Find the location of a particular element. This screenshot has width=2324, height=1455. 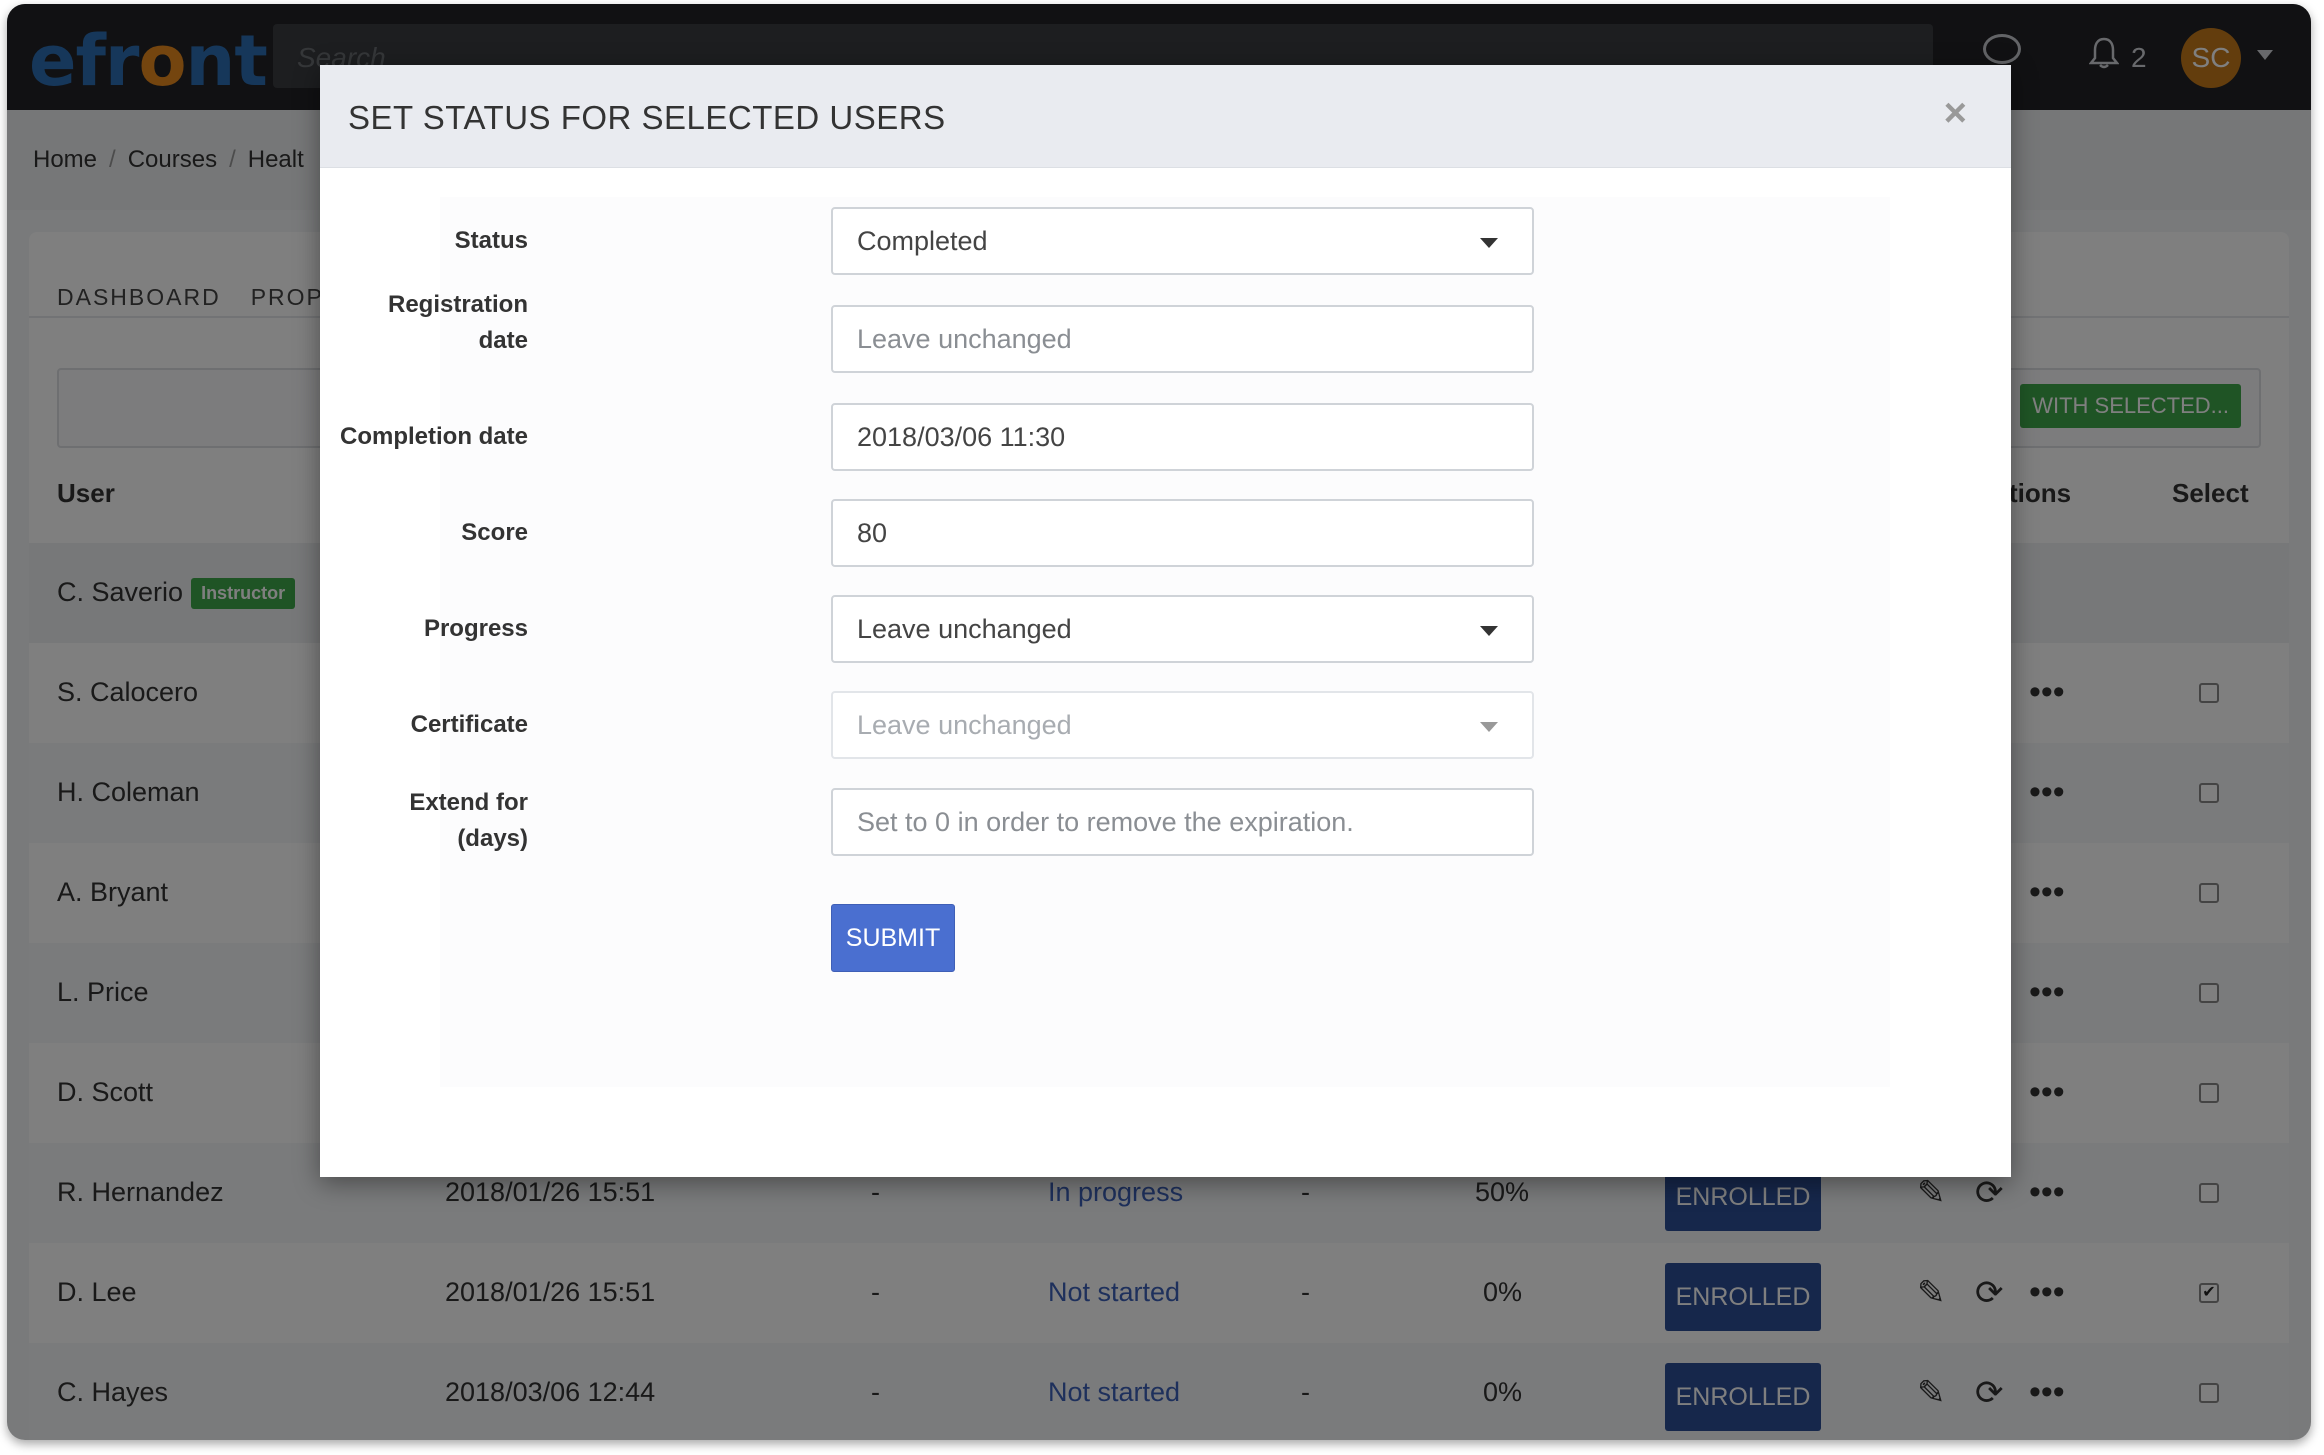

modal-title: SET STATUS FOR SELECTED USERS is located at coordinates (647, 117).